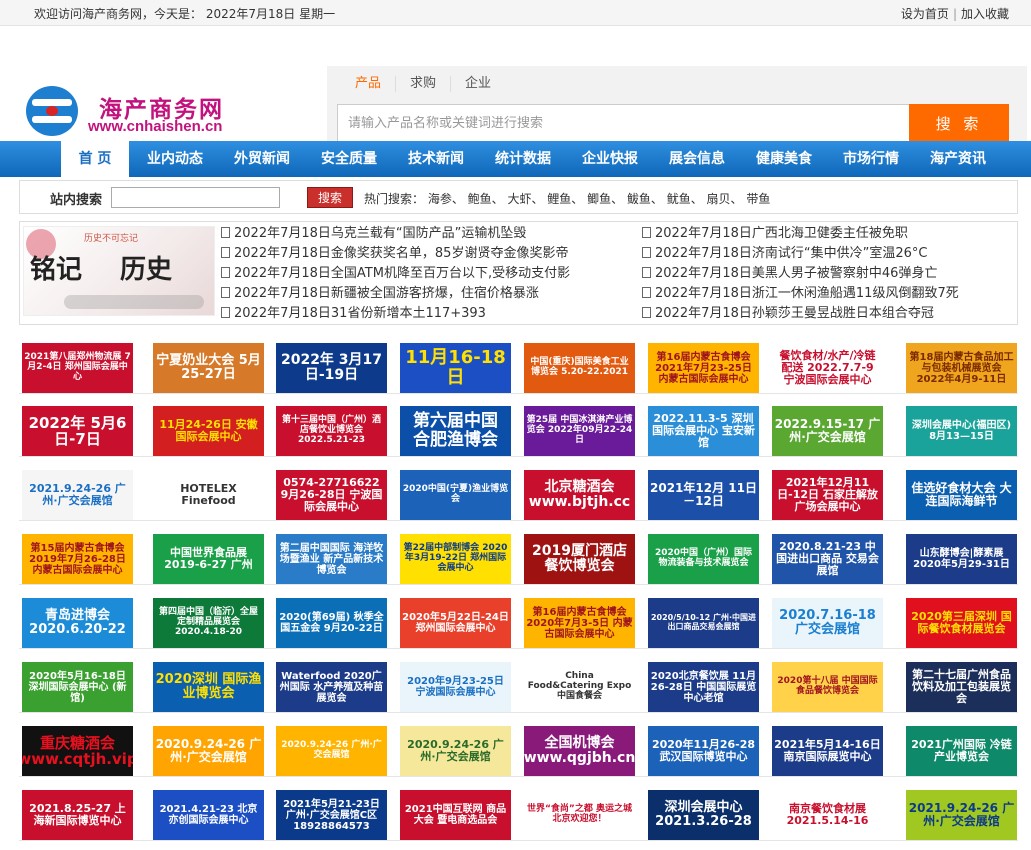  I want to click on exhibition-ad-banner: 2021广州国际 冷链产业博览会, so click(961, 751).